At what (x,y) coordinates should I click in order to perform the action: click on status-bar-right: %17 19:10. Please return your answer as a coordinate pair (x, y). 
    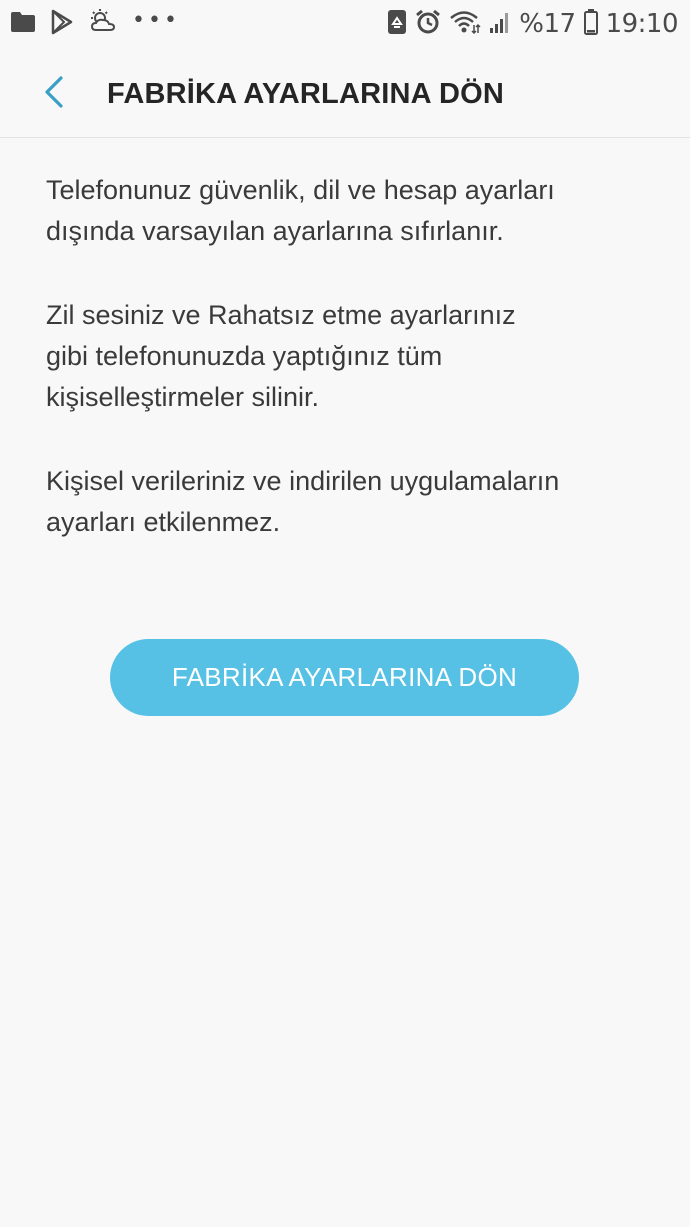
    Looking at the image, I should click on (533, 24).